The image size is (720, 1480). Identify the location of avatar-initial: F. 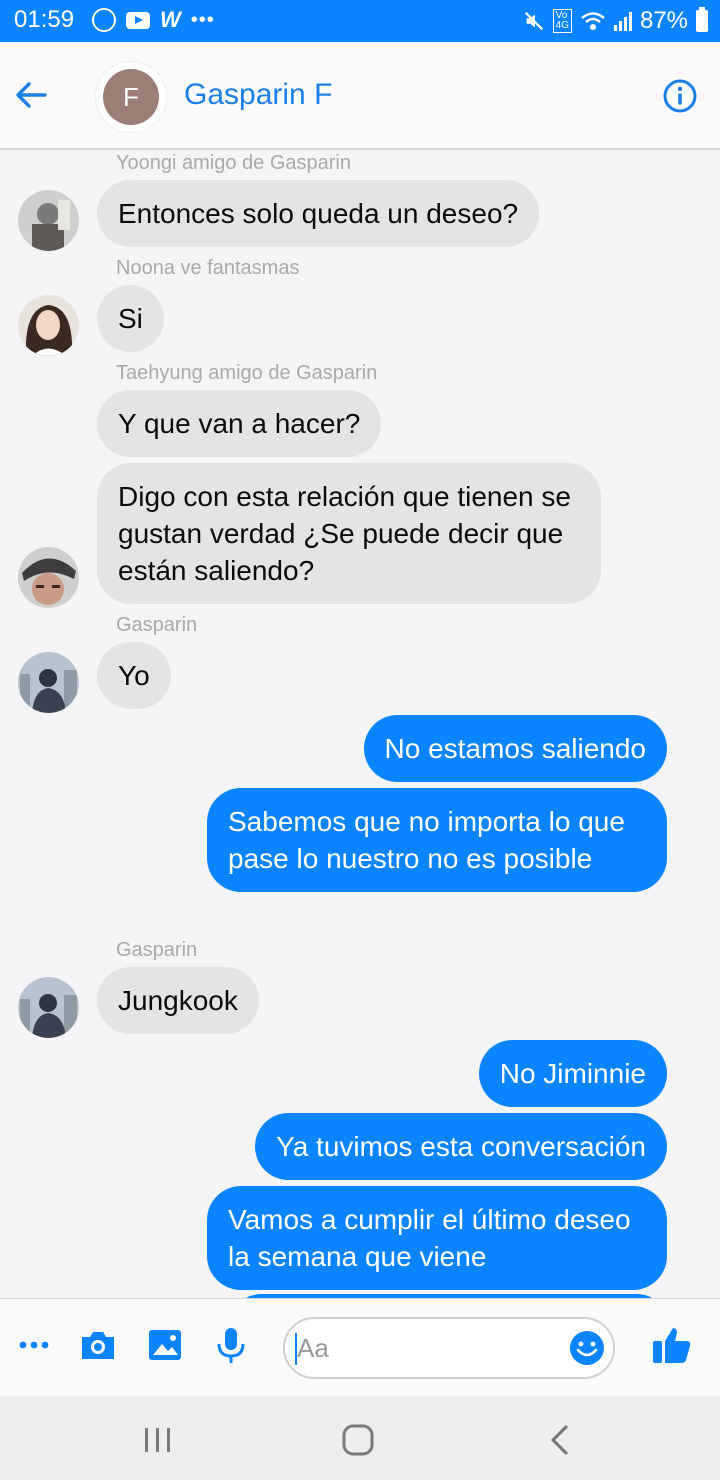
(131, 97).